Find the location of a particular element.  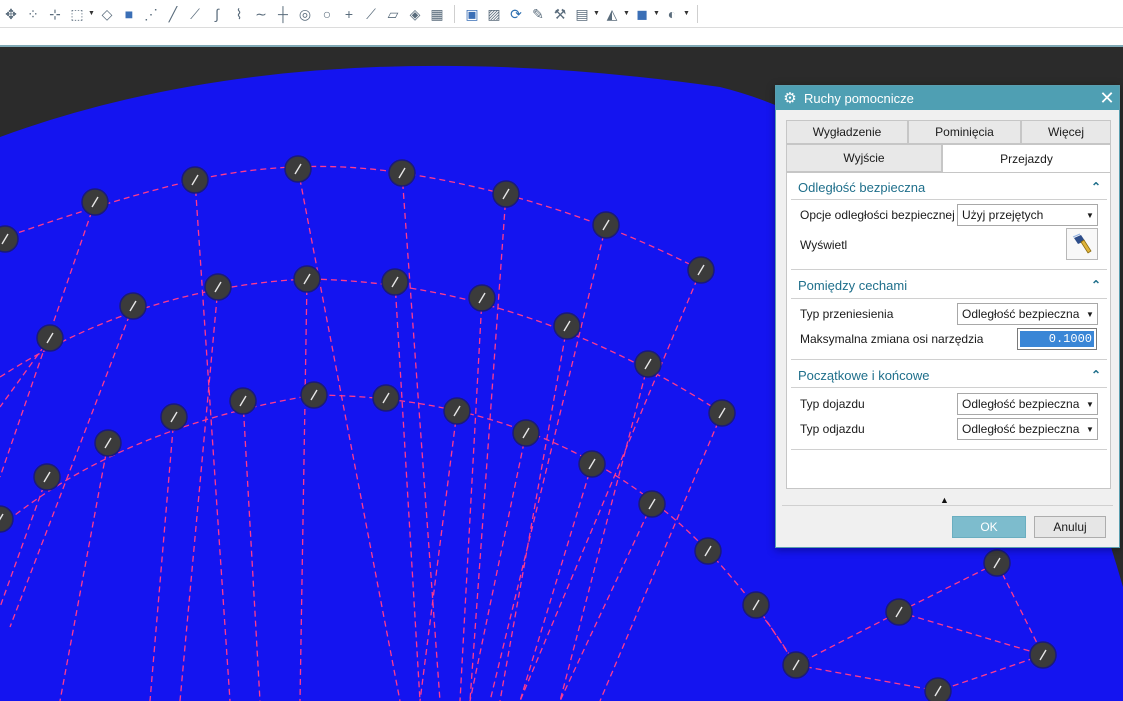

tab-transfers: Przejazdy is located at coordinates (1026, 158).